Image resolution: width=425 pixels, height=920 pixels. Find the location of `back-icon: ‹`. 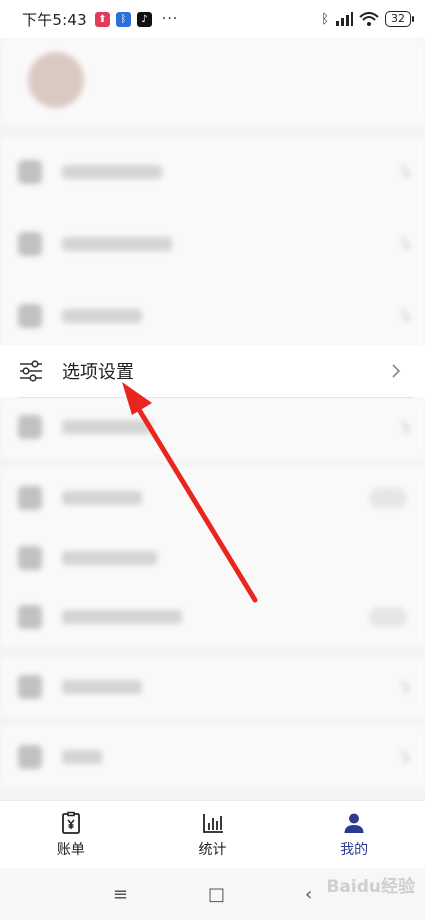

back-icon: ‹ is located at coordinates (308, 894).